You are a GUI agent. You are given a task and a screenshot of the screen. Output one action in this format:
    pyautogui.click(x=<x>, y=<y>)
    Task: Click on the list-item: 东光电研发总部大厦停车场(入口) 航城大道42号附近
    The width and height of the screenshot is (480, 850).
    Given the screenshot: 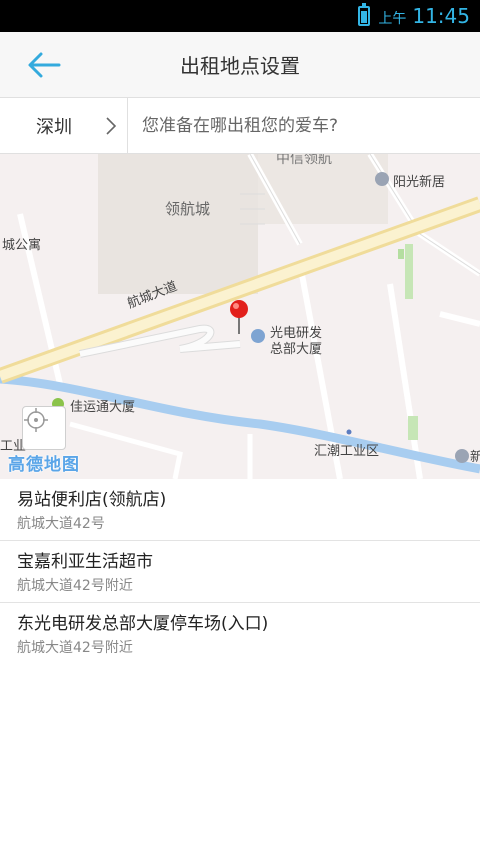 What is the action you would take?
    pyautogui.click(x=240, y=634)
    